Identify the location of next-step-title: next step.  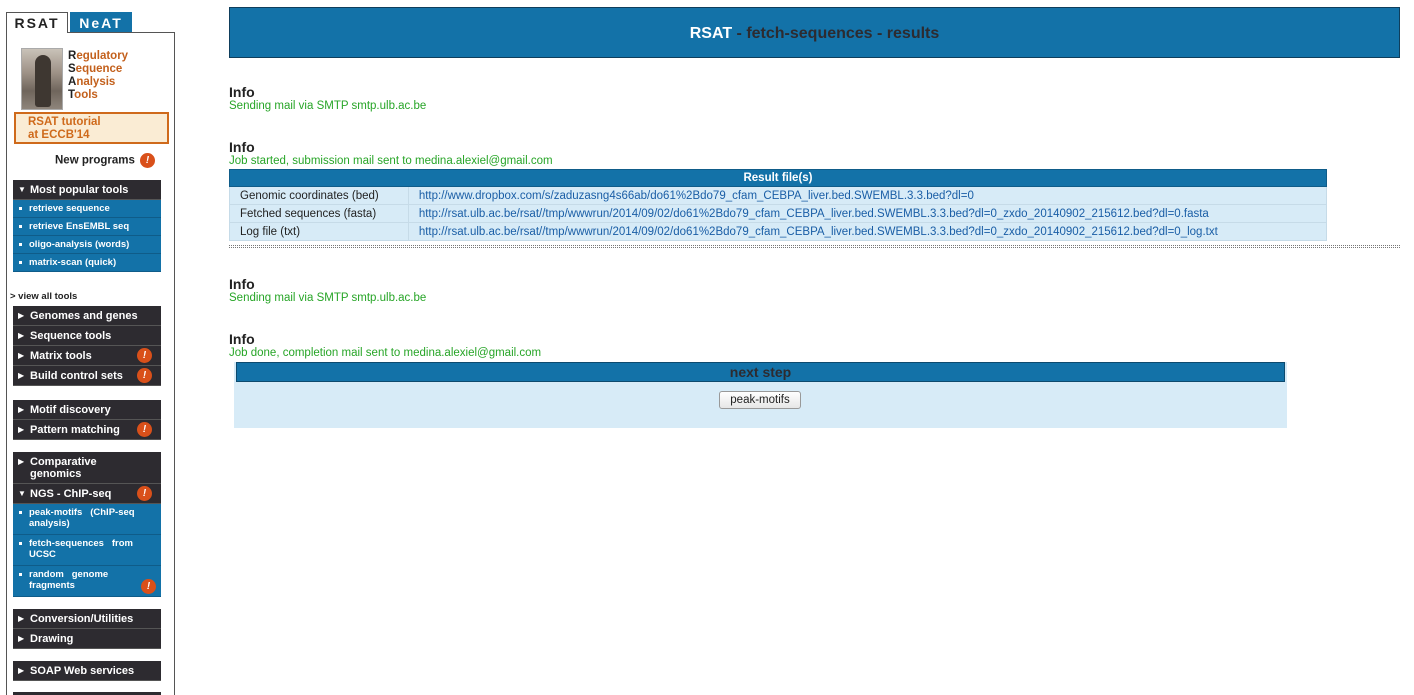
(760, 372).